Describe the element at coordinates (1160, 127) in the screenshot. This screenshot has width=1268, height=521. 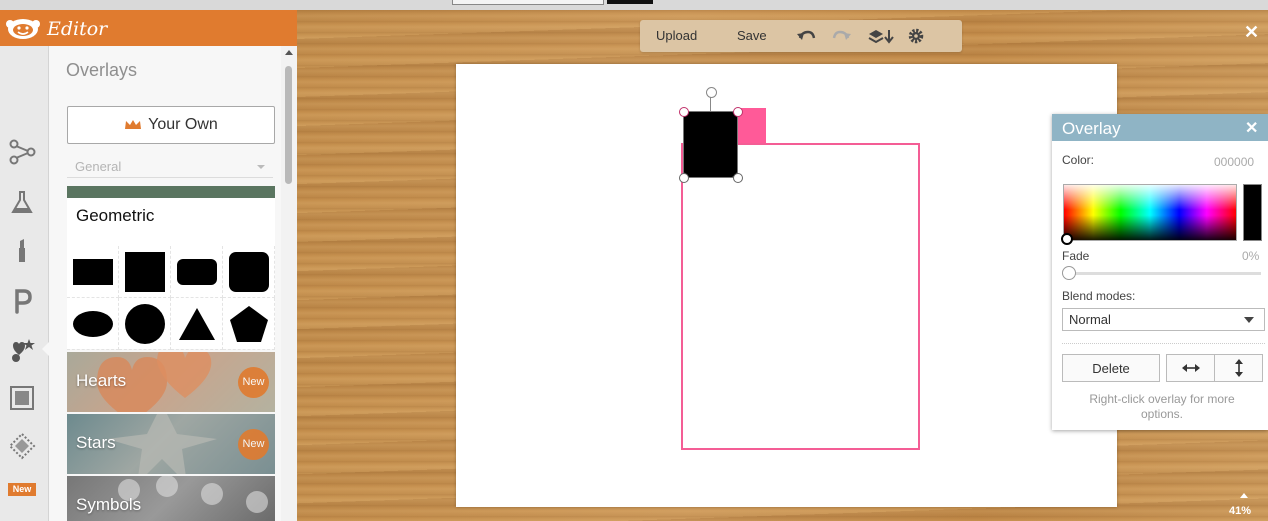
I see `overlay-panel-header: Overlay ✕` at that location.